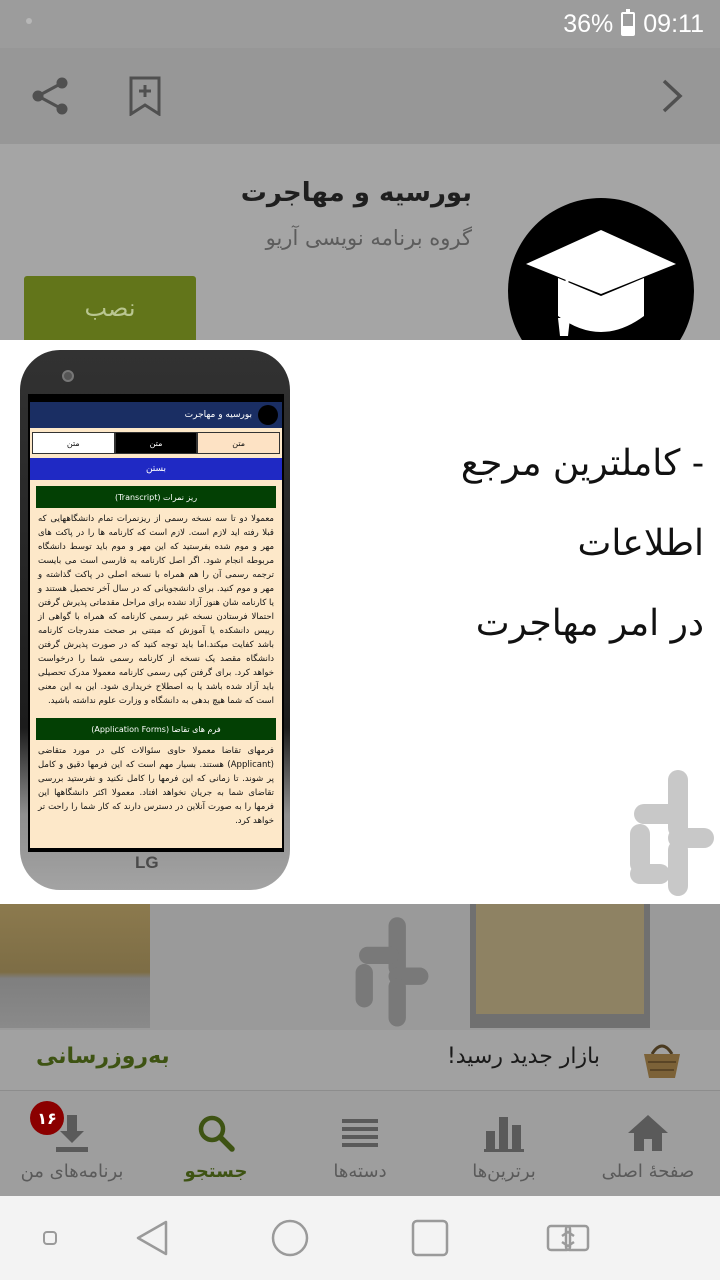  What do you see at coordinates (156, 469) in the screenshot?
I see `inner-close-button: بستن` at bounding box center [156, 469].